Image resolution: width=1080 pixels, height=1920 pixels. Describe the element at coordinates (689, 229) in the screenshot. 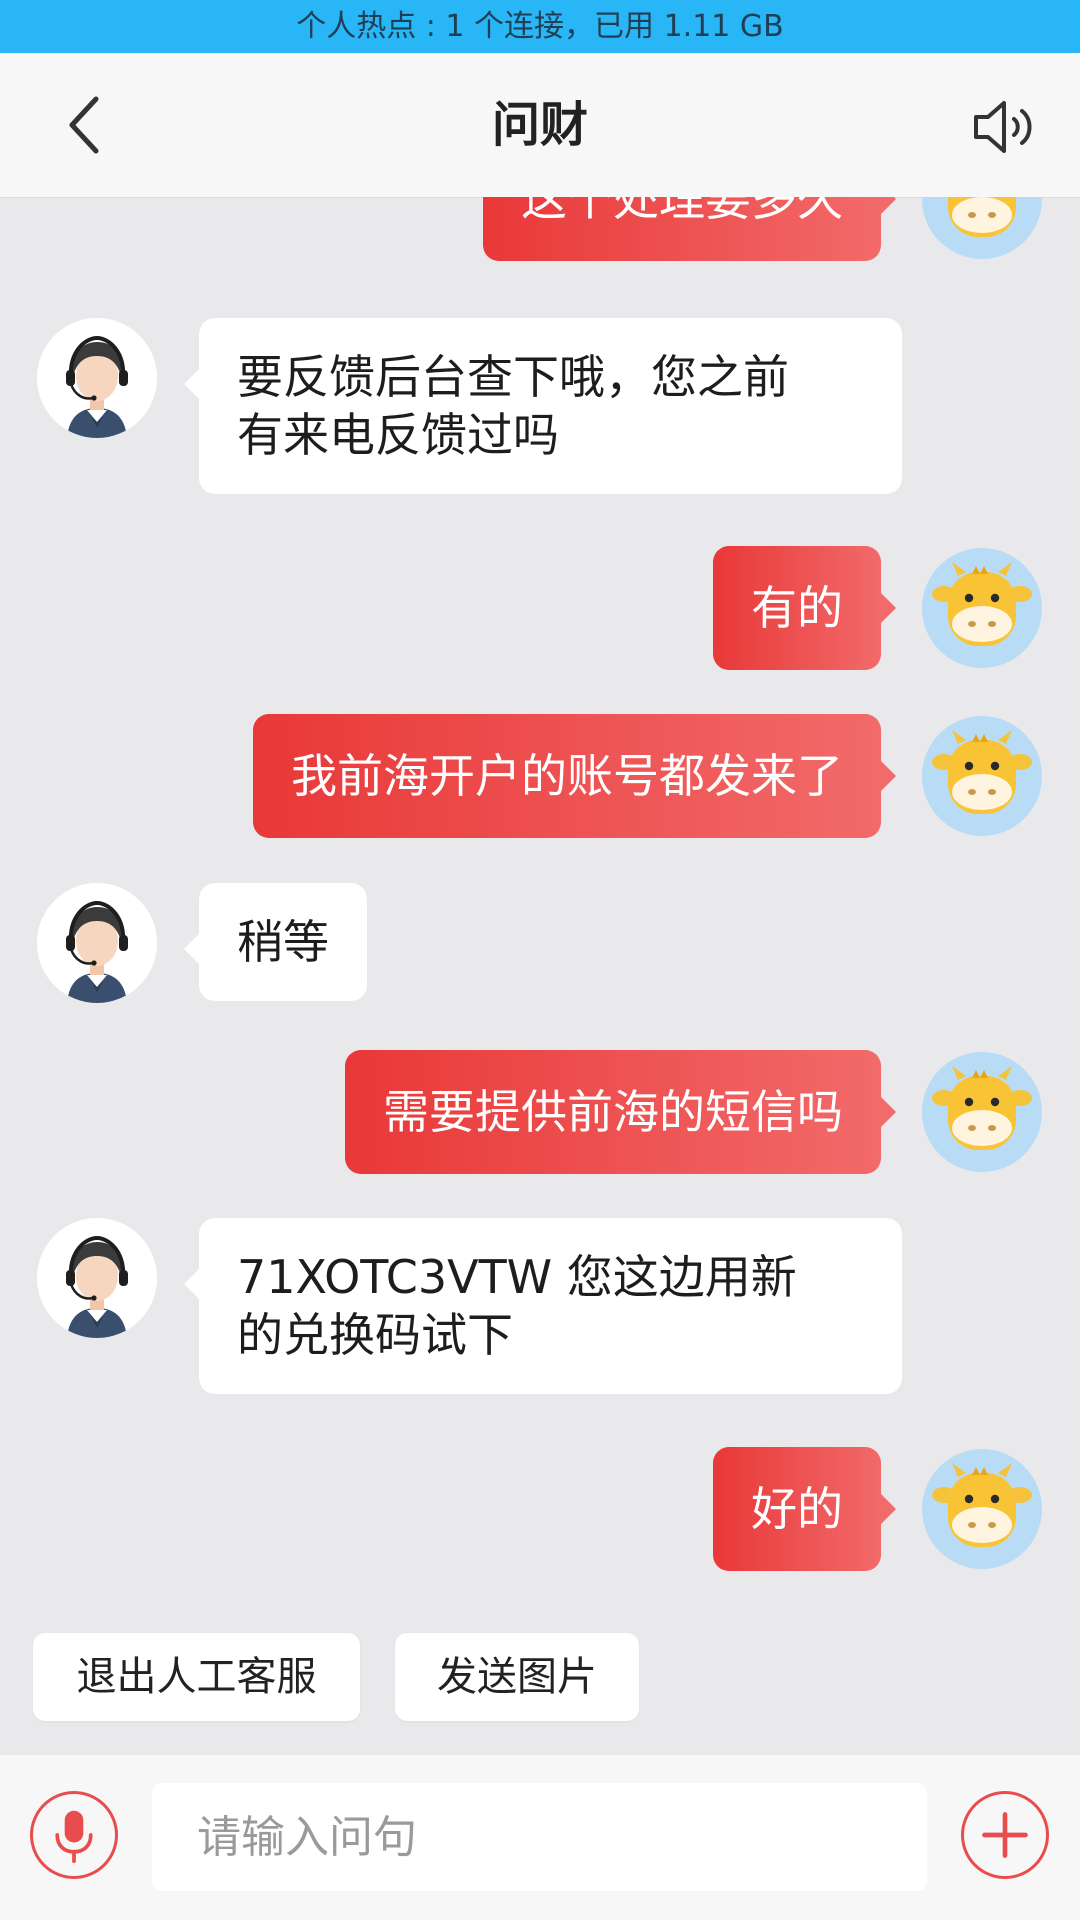

I see `user-message-bubble: 这个处理要多久` at that location.